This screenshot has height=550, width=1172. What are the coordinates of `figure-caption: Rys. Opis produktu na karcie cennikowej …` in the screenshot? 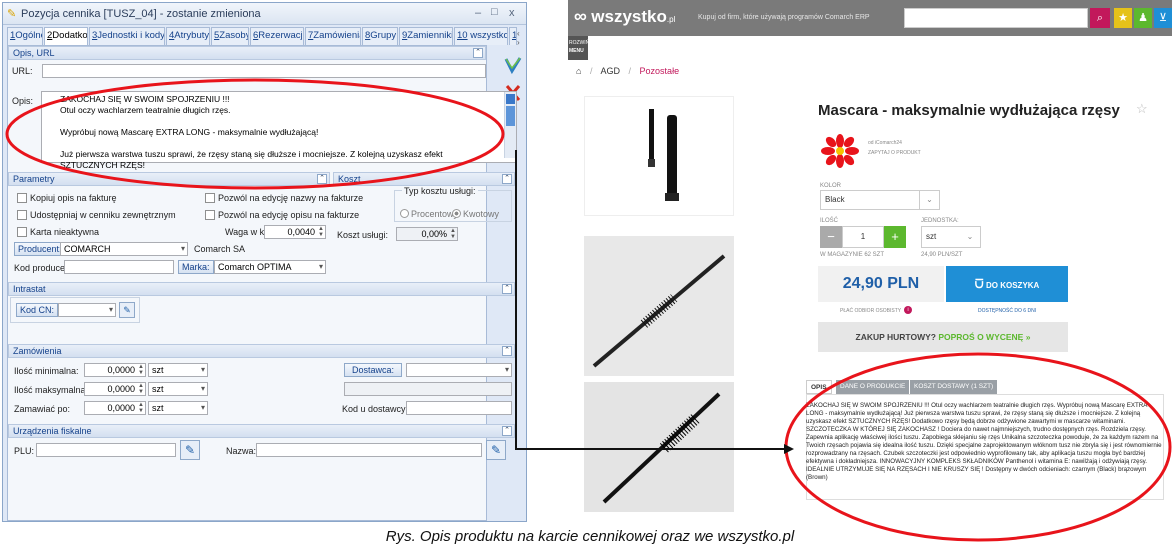 It's located at (590, 536).